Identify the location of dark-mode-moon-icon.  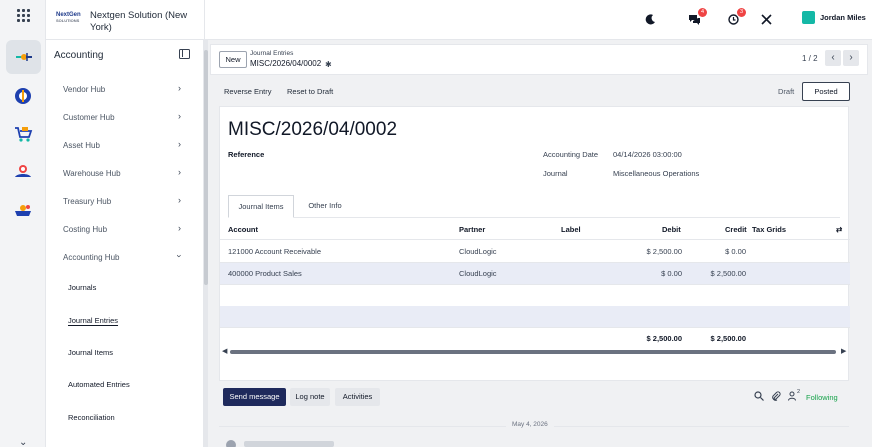
(650, 19).